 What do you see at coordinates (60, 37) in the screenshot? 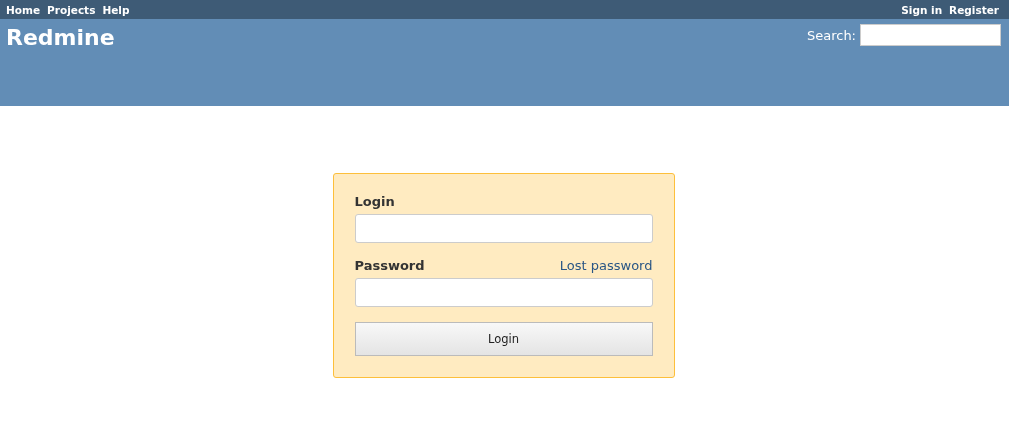
I see `site-title: Redmine` at bounding box center [60, 37].